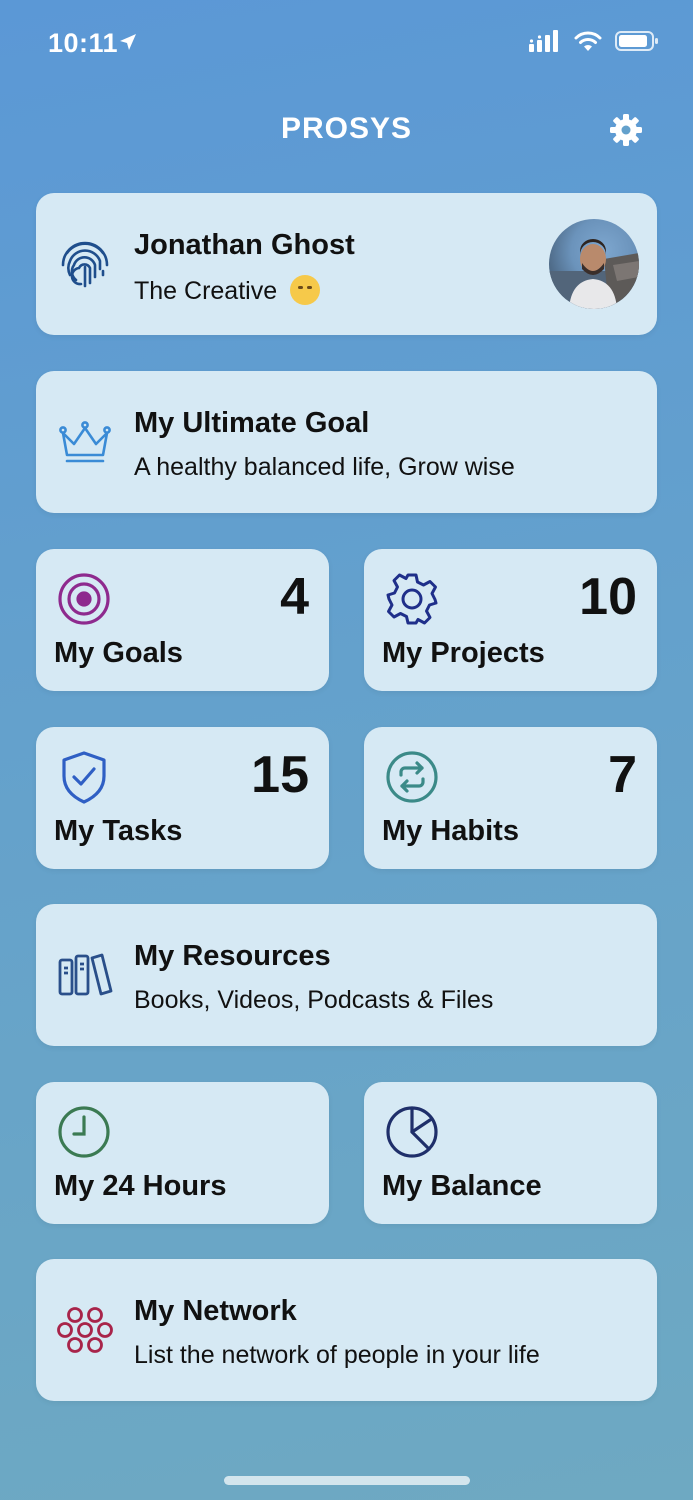 This screenshot has height=1500, width=693. I want to click on goals-count: 4, so click(294, 597).